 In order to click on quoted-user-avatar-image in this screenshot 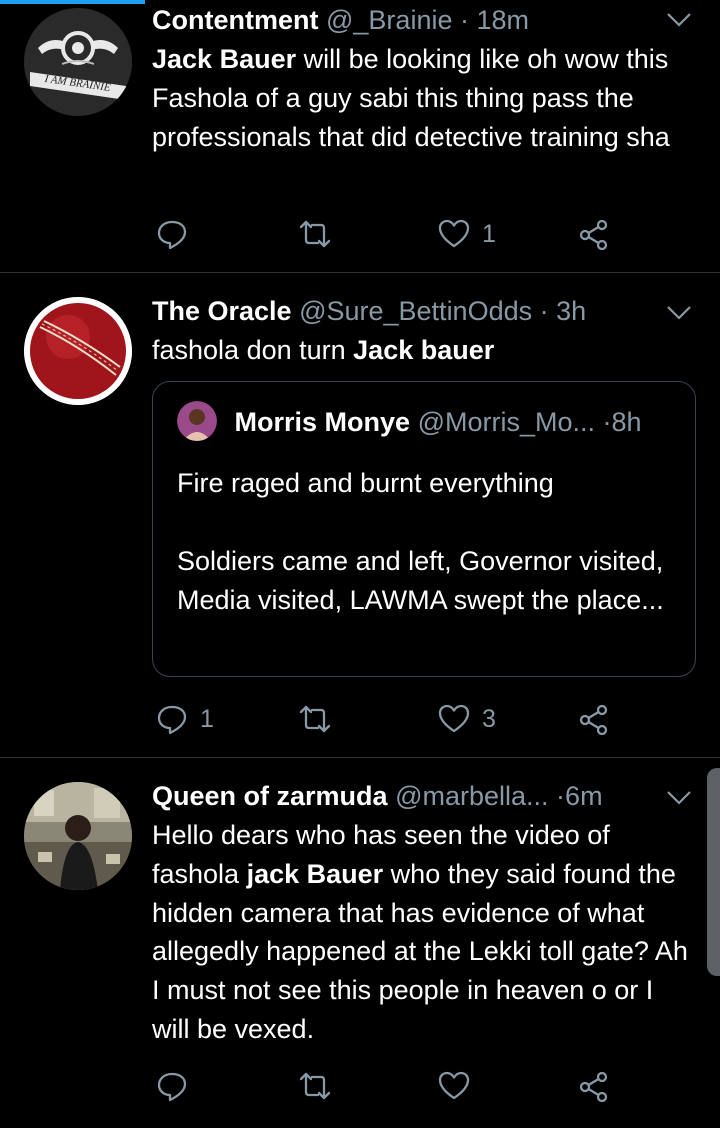, I will do `click(197, 421)`.